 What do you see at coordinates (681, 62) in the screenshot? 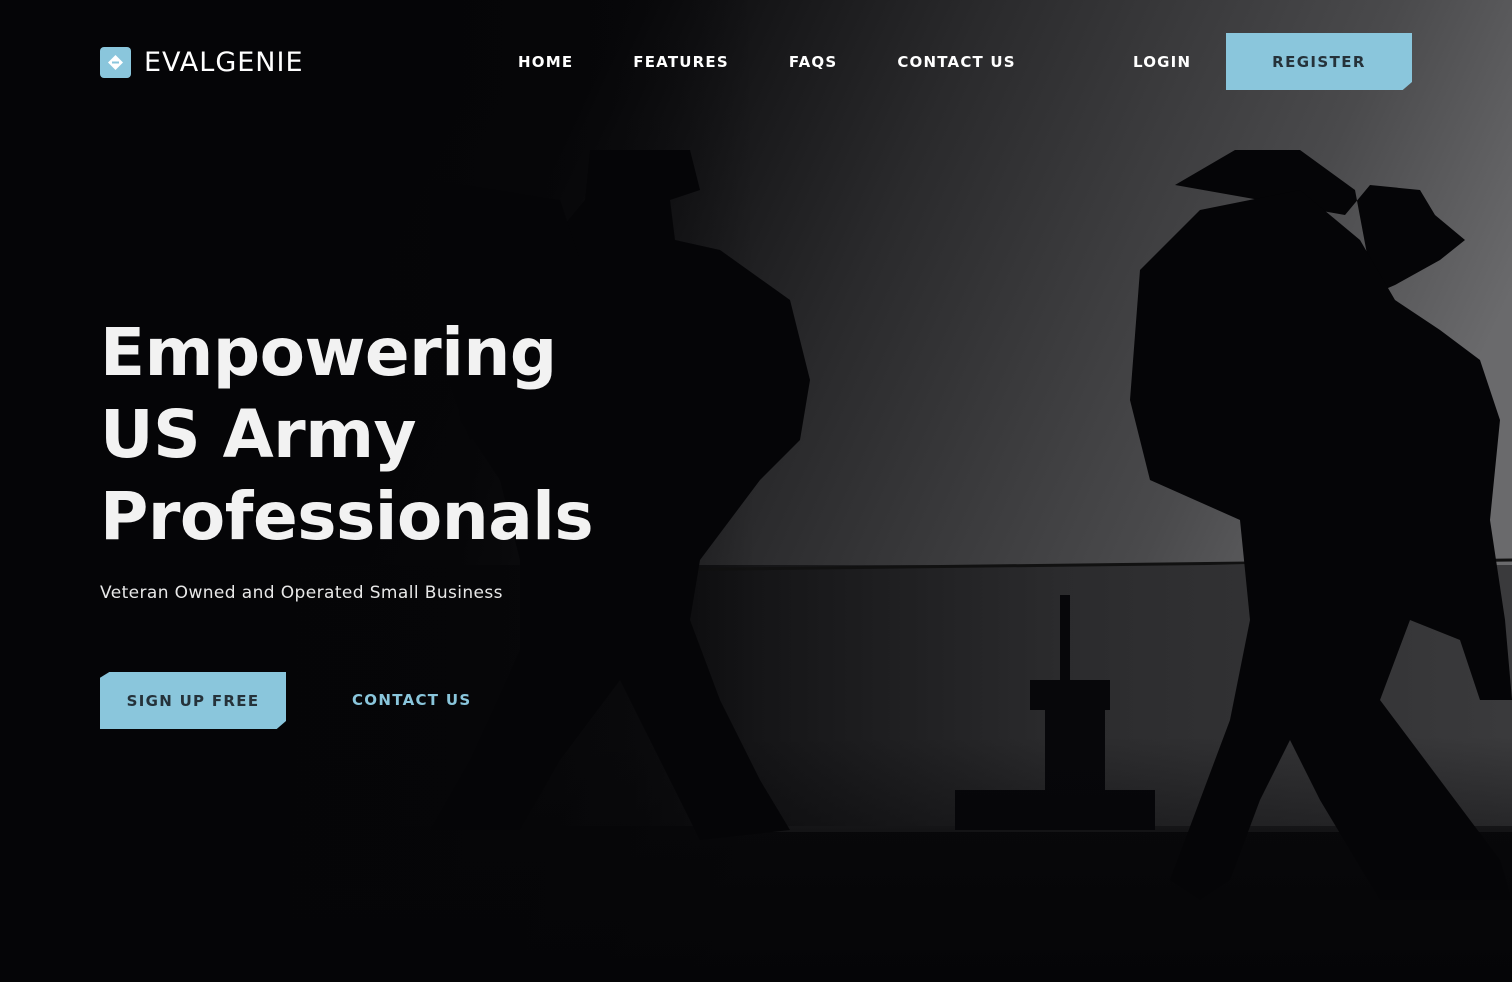
I see `nav-item-features: FEATURES` at bounding box center [681, 62].